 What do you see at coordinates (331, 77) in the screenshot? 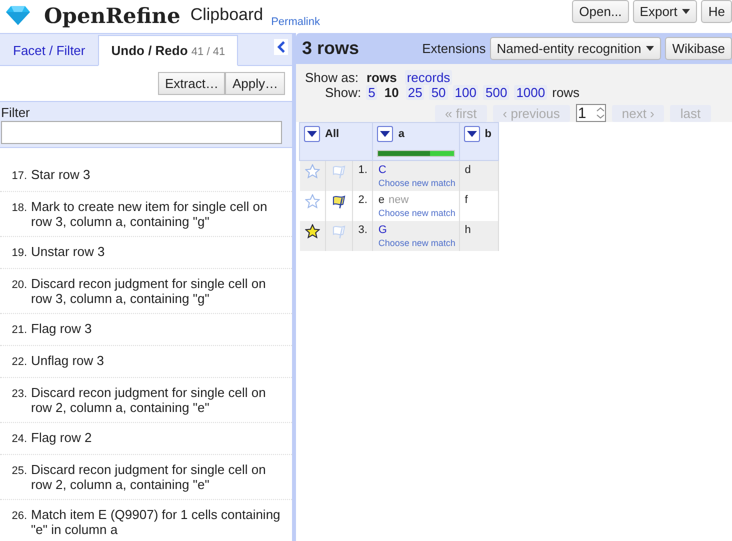
I see `show-as-label: Show as:` at bounding box center [331, 77].